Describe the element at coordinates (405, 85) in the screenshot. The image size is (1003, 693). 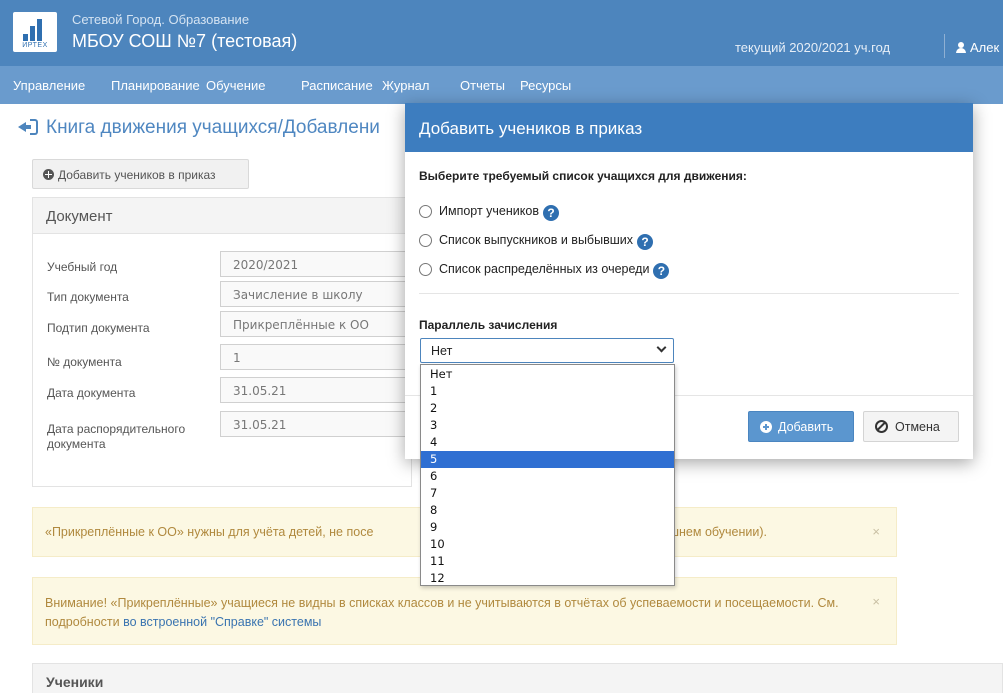
I see `nav-item-journal: Журнал` at that location.